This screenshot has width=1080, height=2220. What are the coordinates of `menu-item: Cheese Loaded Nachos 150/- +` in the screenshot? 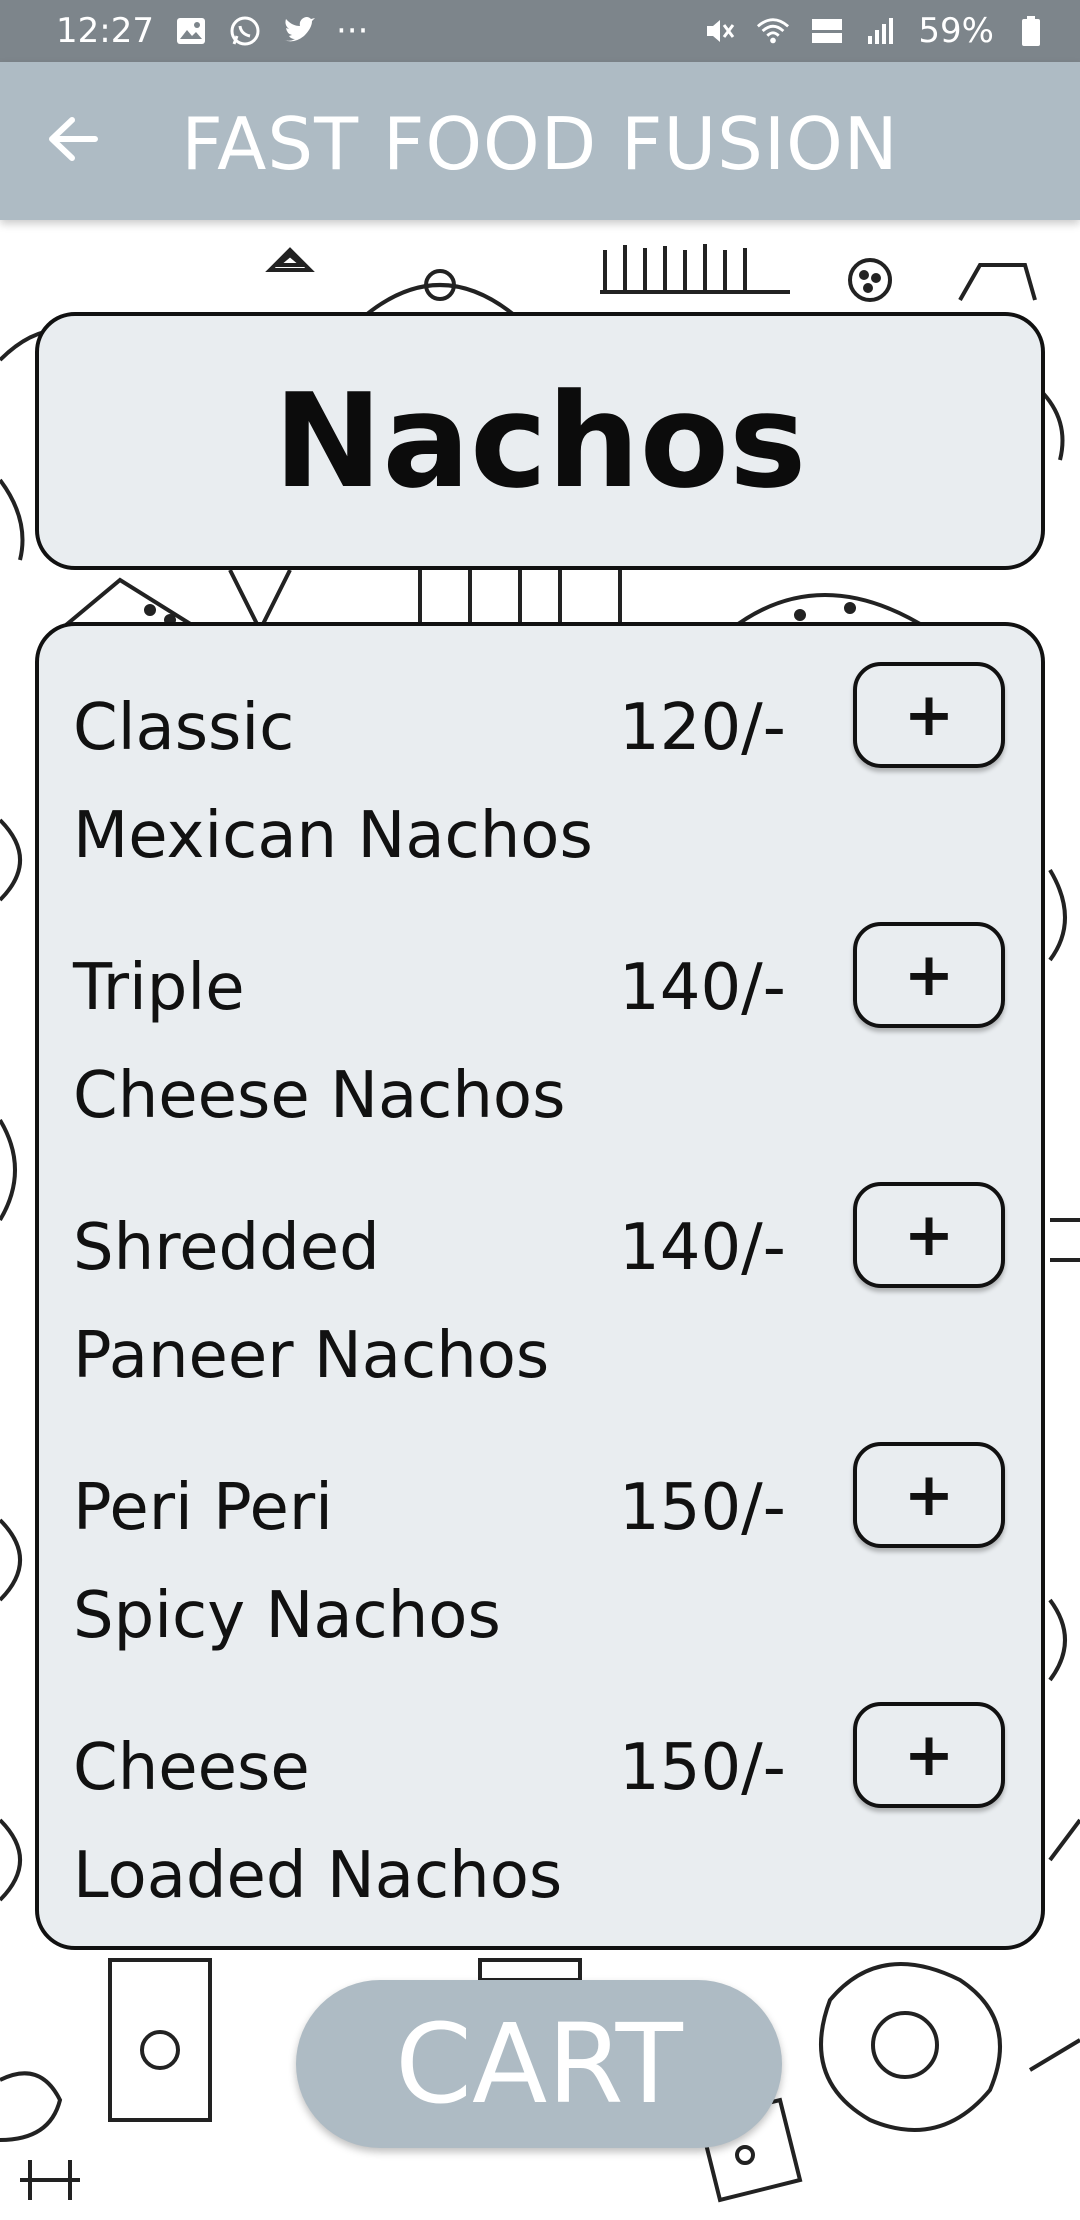 It's located at (544, 1796).